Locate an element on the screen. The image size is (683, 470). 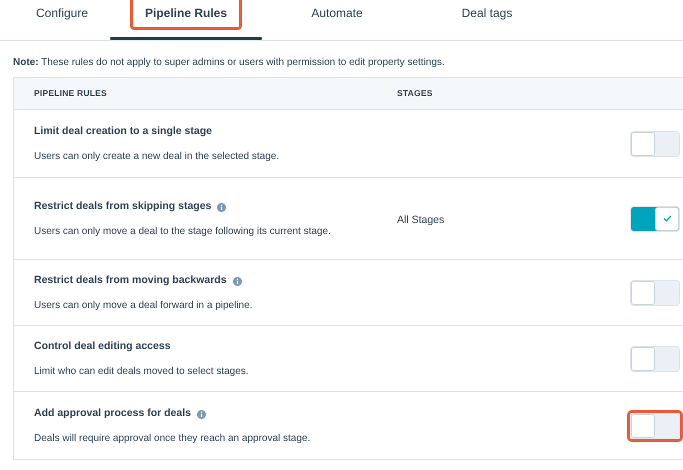
rule-title: Restrict deals from moving backwards is located at coordinates (130, 280).